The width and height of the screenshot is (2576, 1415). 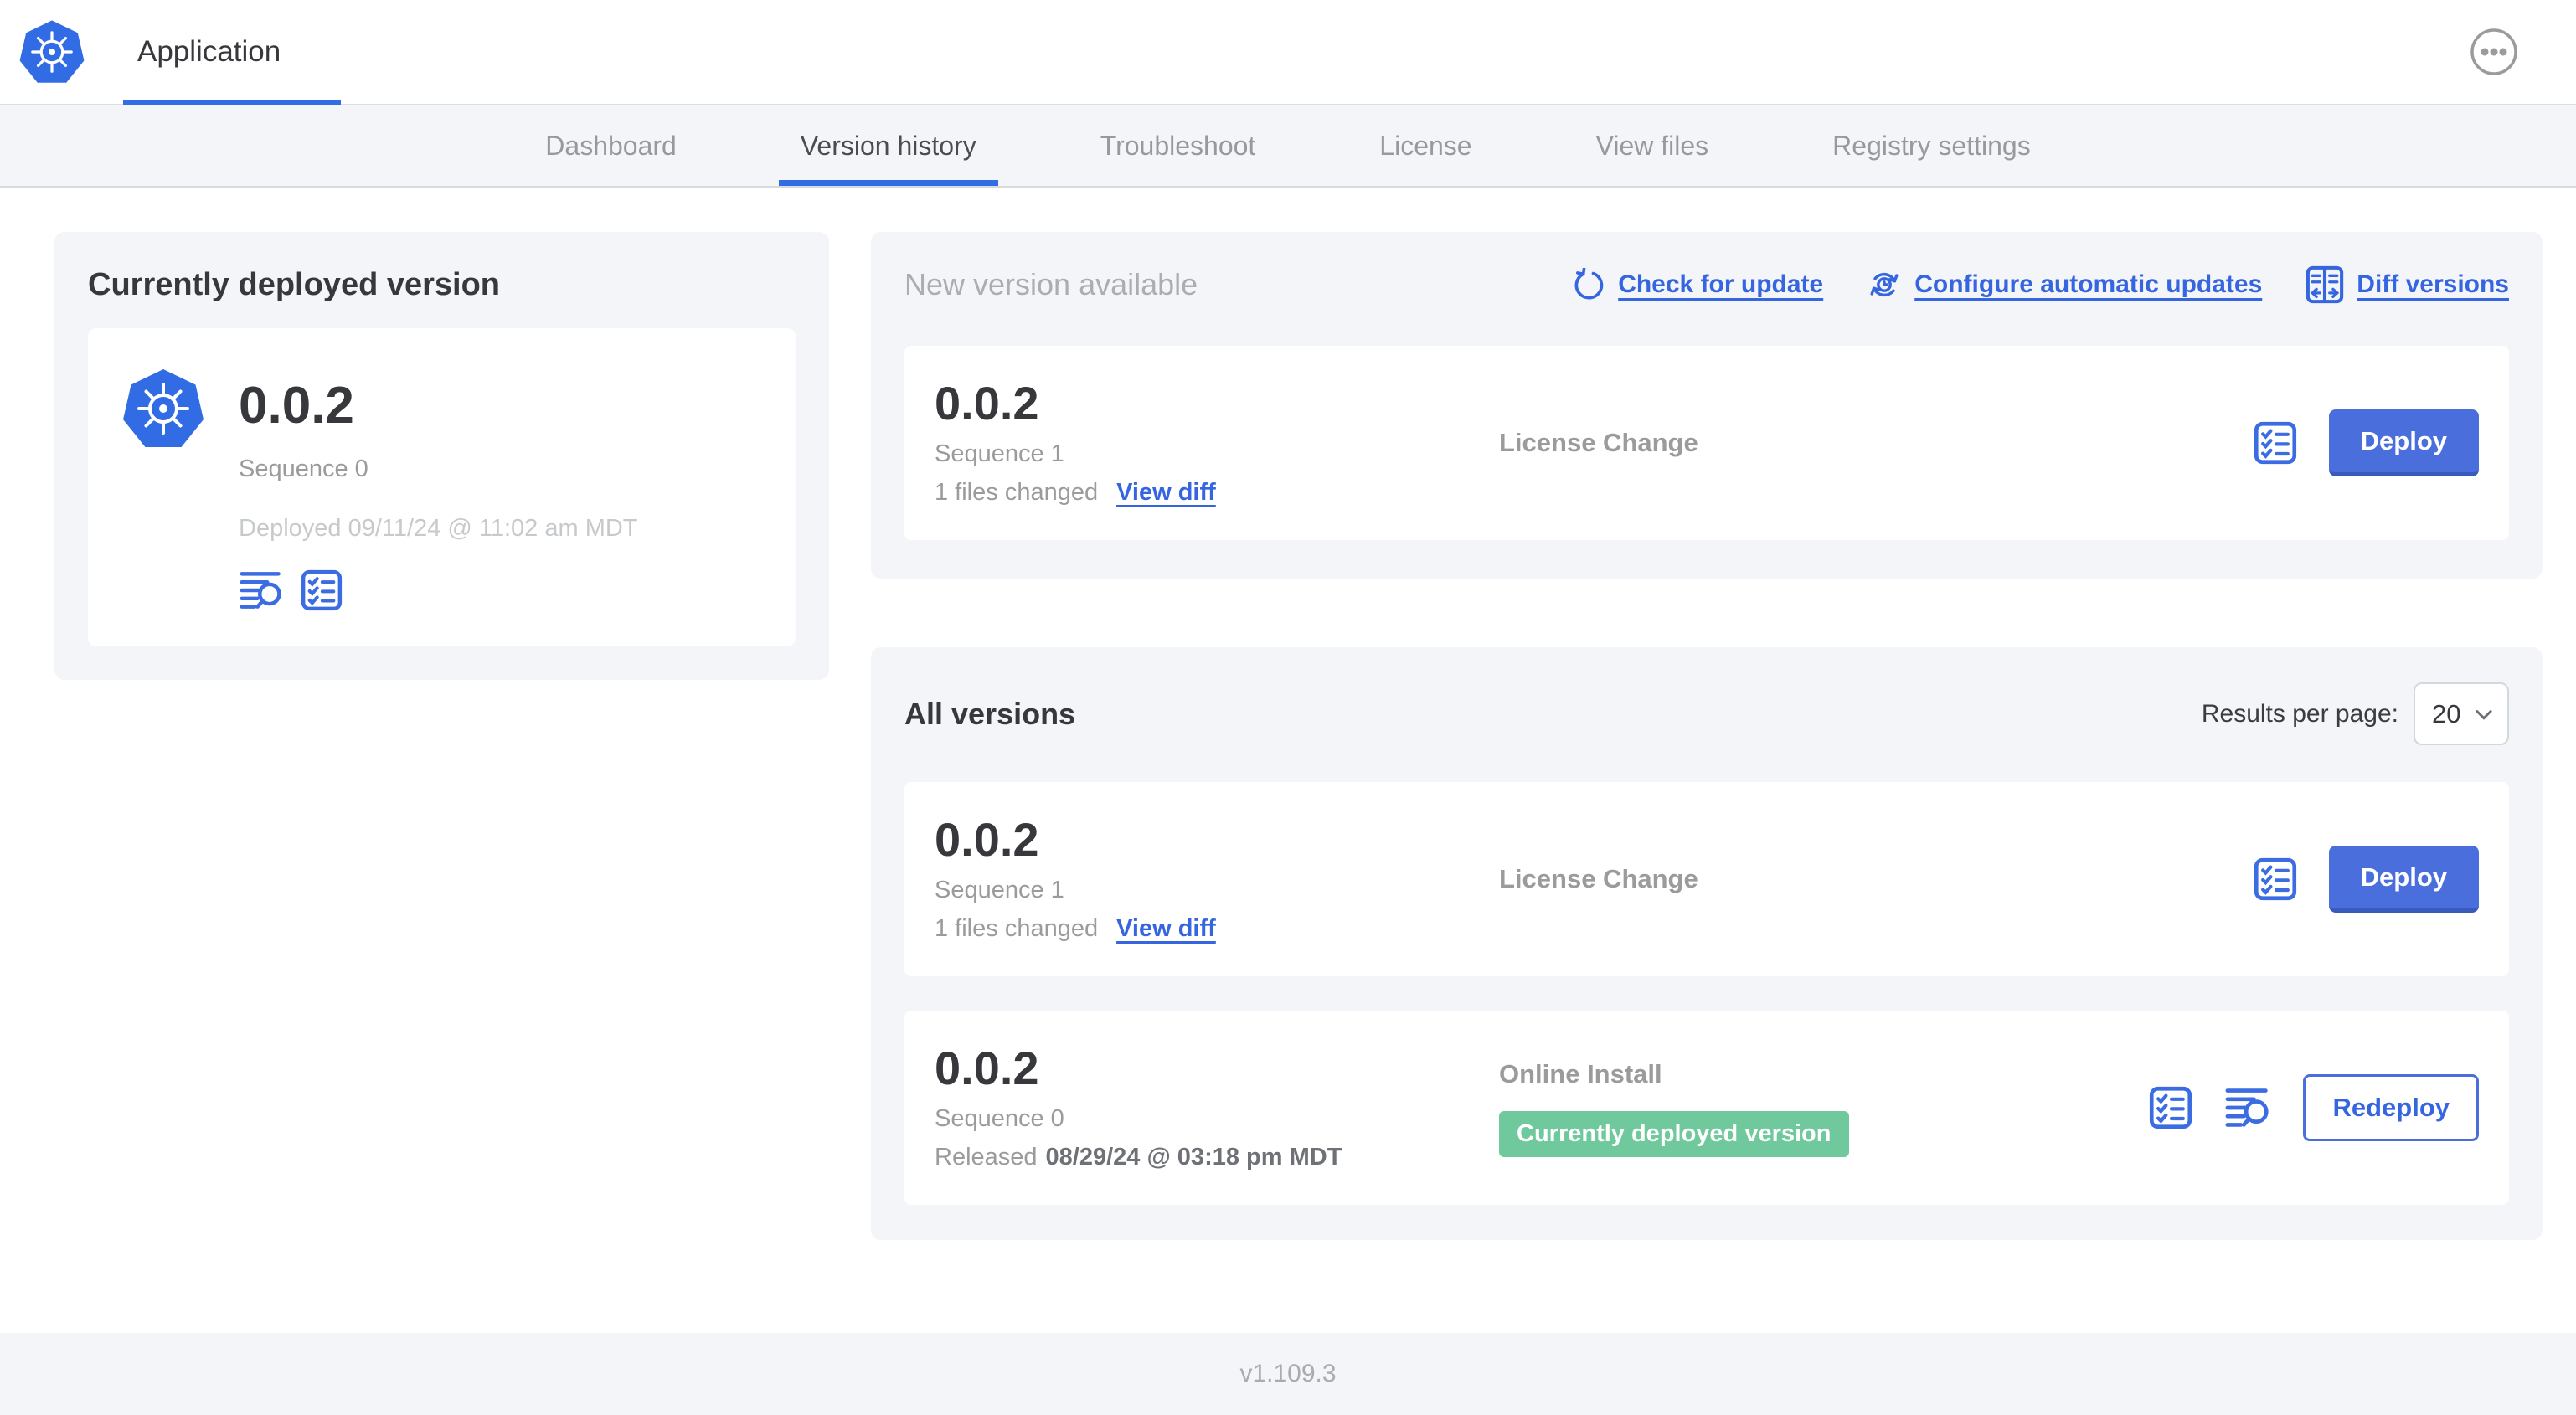 What do you see at coordinates (303, 468) in the screenshot?
I see `deployed-sequence-label: Sequence 0` at bounding box center [303, 468].